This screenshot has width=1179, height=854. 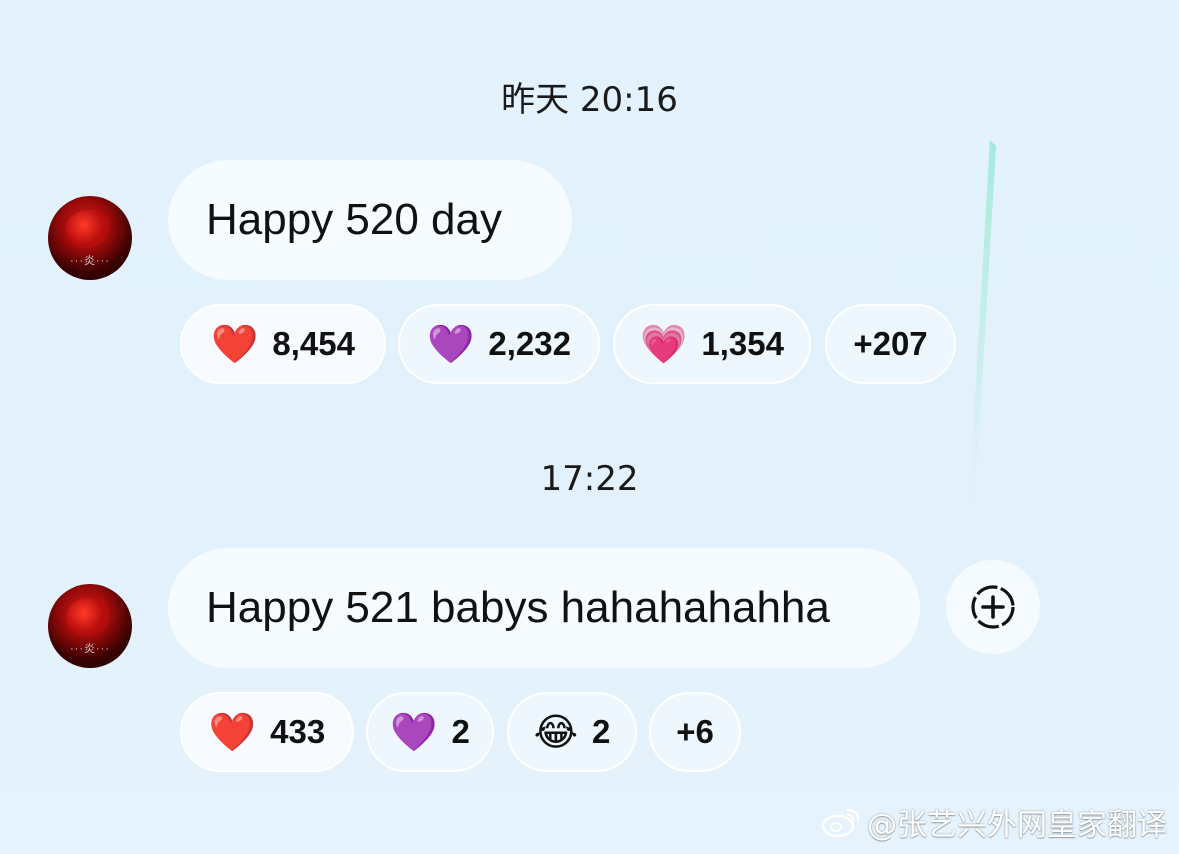 What do you see at coordinates (354, 219) in the screenshot?
I see `message-text: Happy 520 day` at bounding box center [354, 219].